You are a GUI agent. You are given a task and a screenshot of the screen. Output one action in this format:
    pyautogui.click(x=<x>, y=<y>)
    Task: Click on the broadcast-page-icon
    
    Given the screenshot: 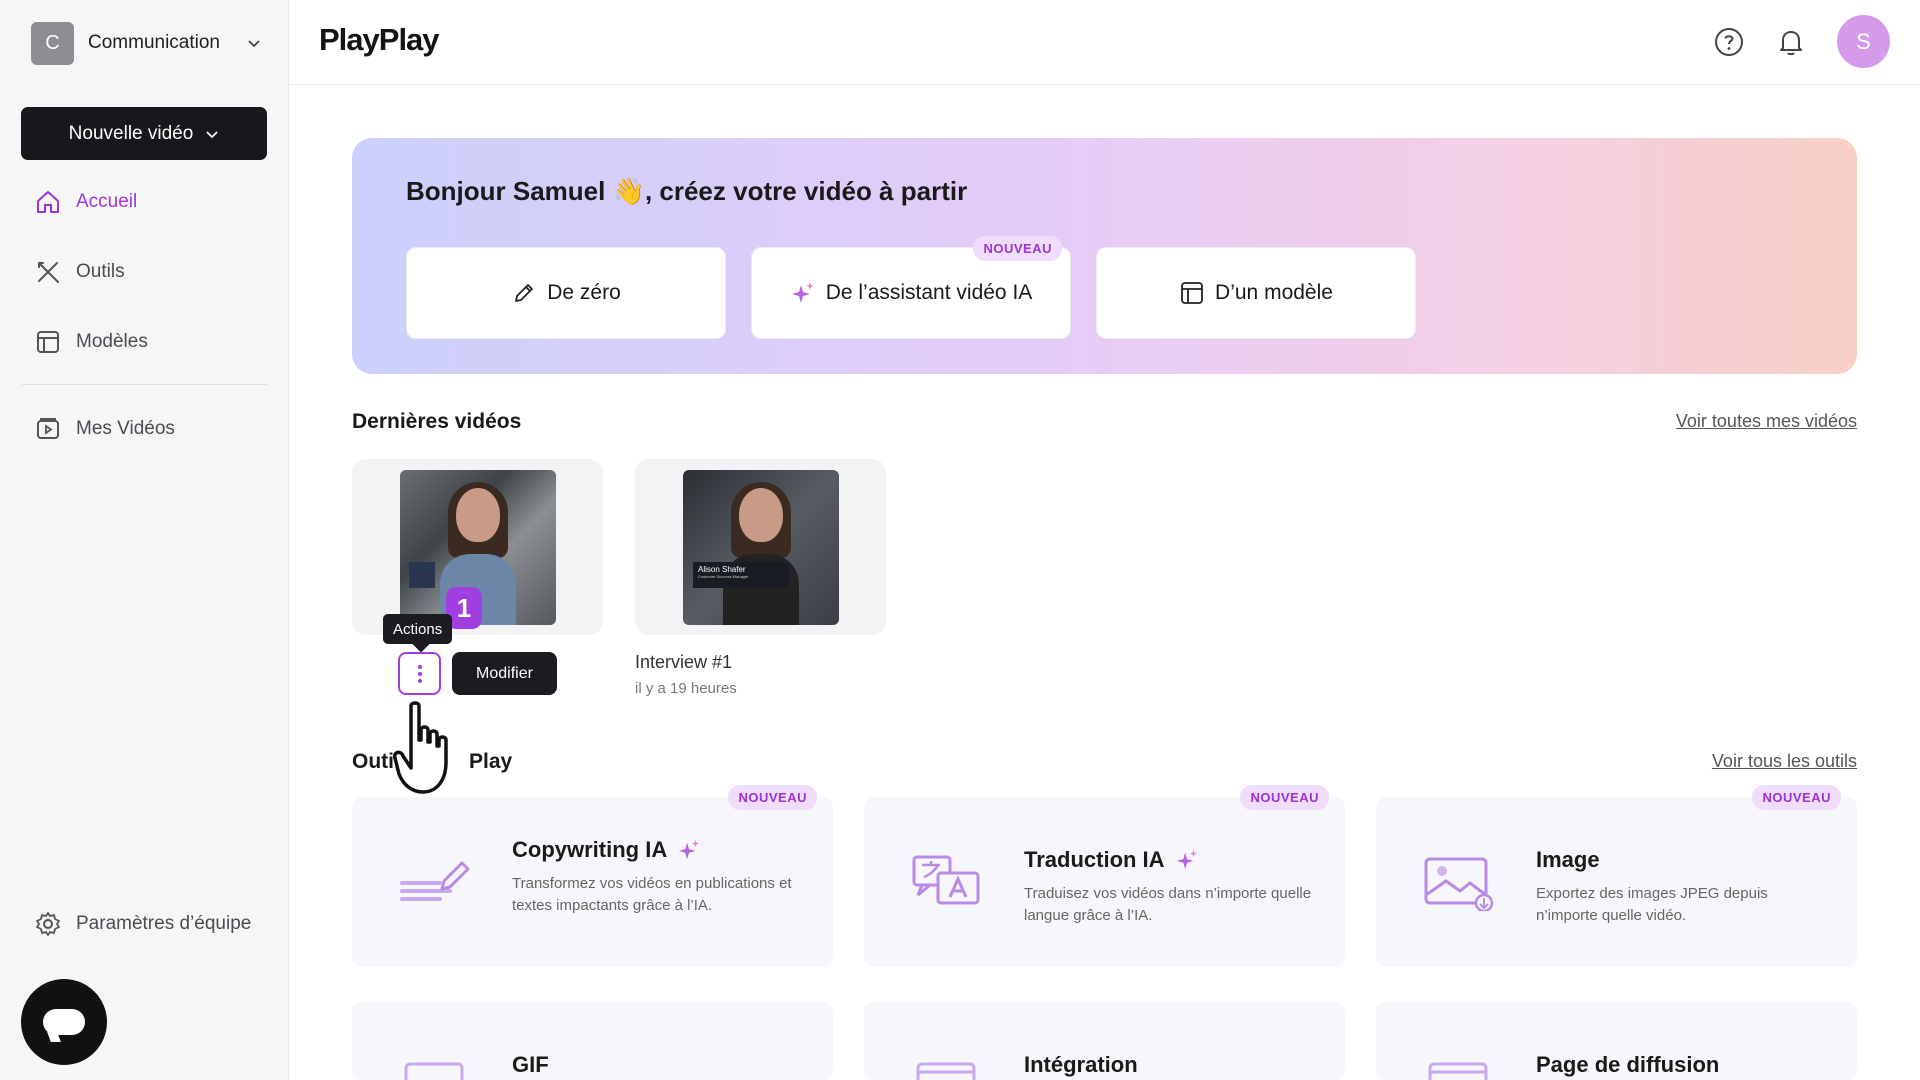 What is the action you would take?
    pyautogui.click(x=1458, y=1071)
    